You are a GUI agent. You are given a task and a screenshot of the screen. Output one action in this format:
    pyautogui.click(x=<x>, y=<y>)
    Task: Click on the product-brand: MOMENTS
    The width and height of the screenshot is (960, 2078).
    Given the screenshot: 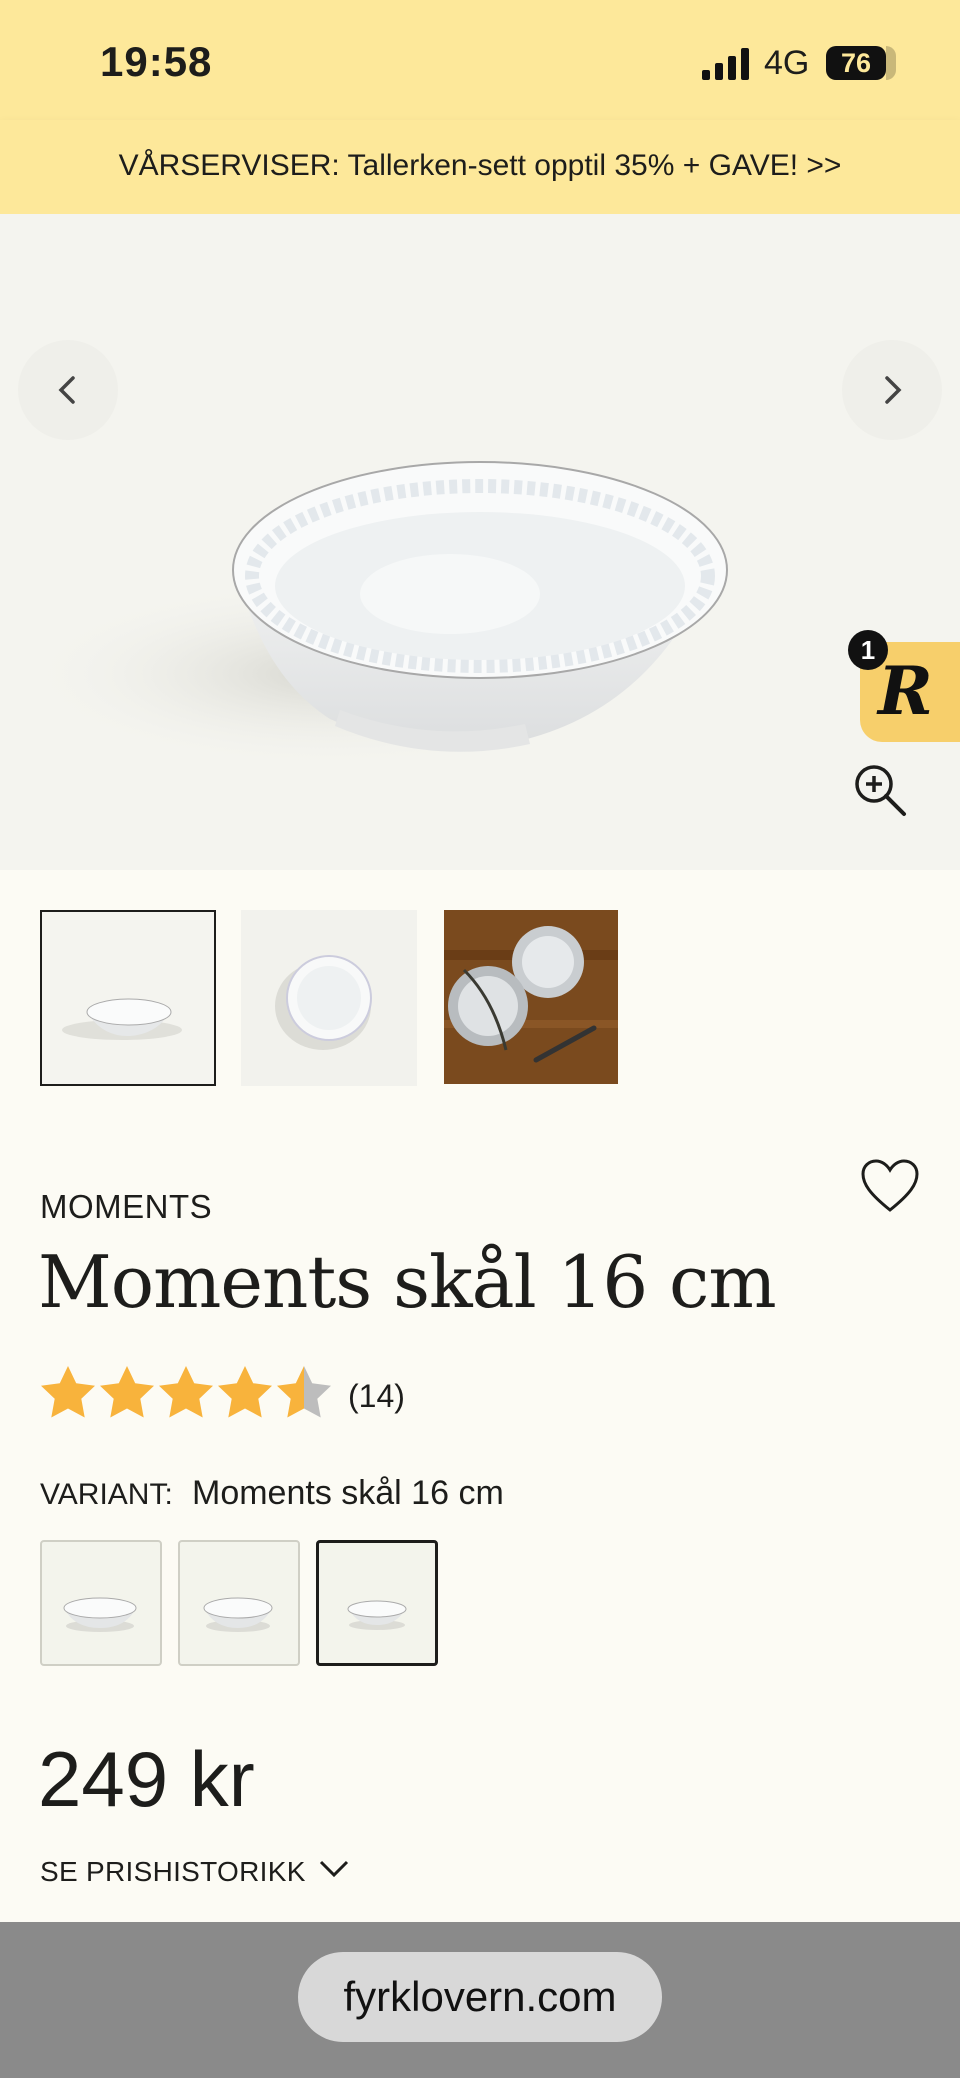 What is the action you would take?
    pyautogui.click(x=126, y=1207)
    